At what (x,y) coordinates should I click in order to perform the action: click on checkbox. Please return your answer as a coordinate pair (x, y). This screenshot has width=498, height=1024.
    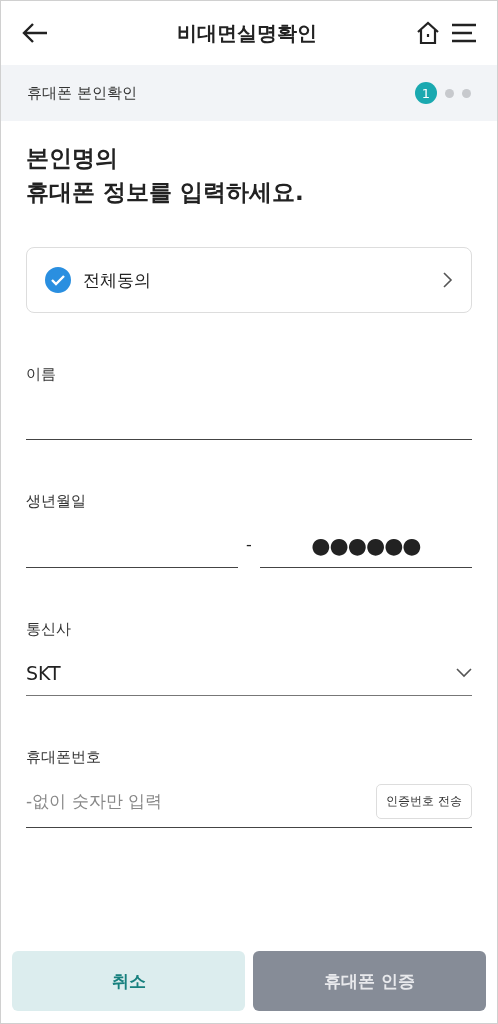
    Looking at the image, I should click on (58, 280).